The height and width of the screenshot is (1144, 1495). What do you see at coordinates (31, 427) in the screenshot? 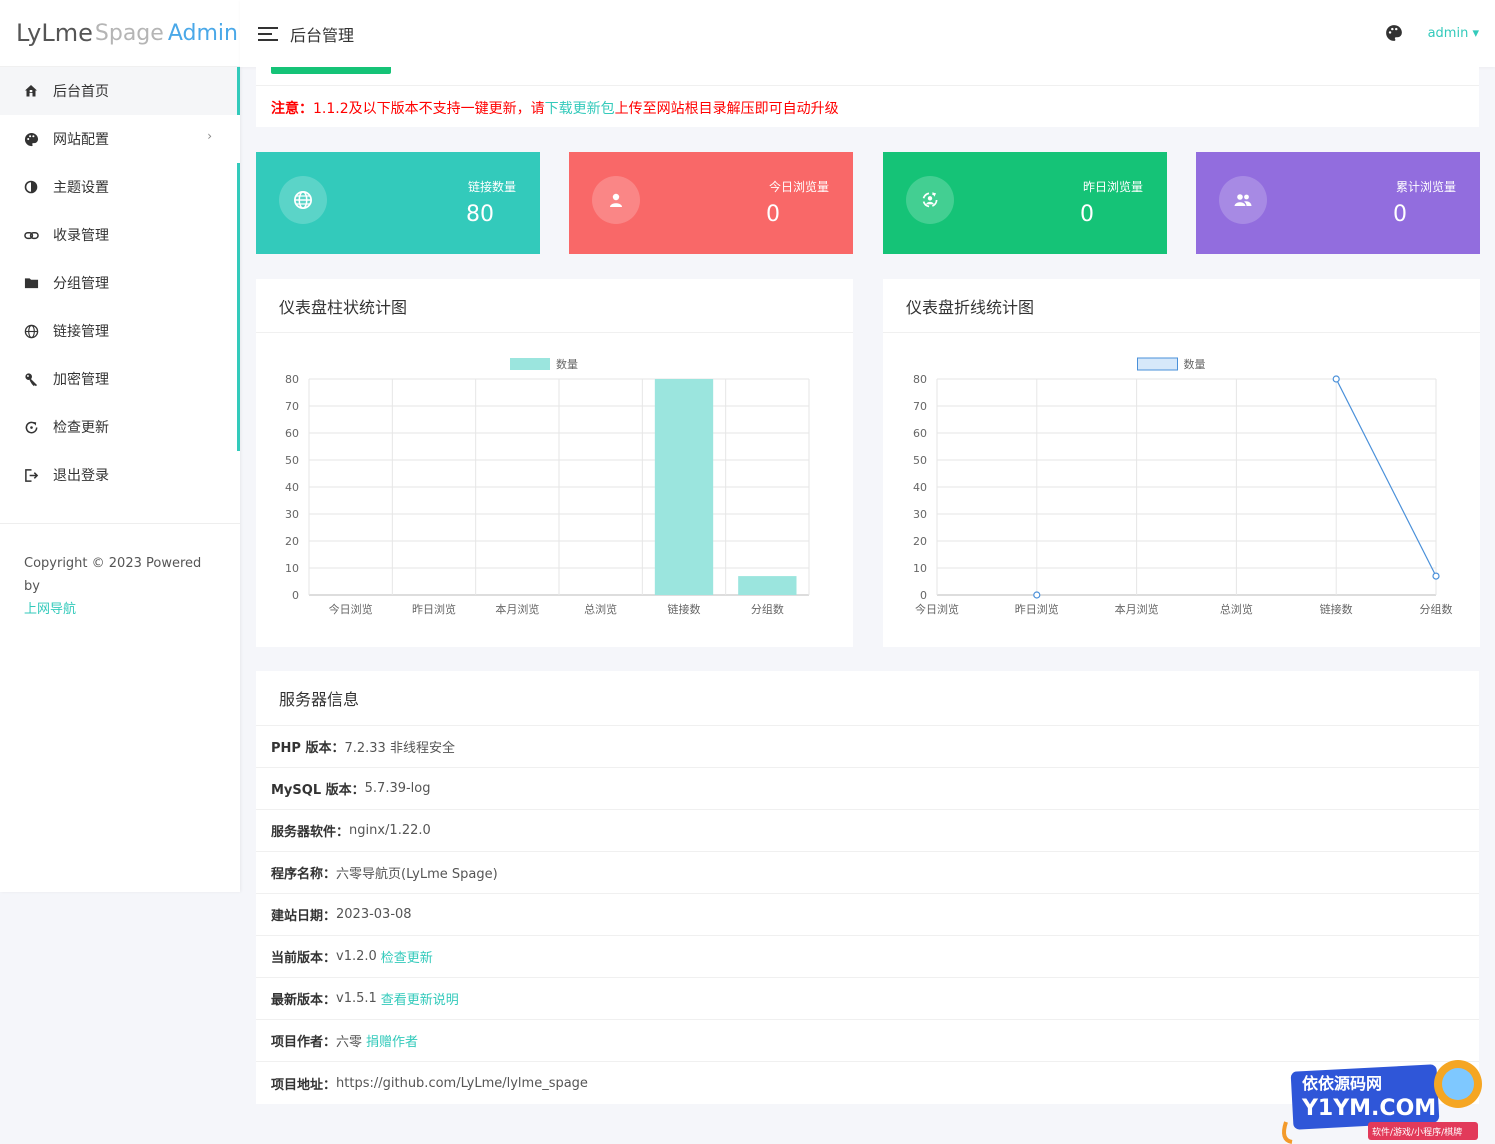
I see `refresh-icon` at bounding box center [31, 427].